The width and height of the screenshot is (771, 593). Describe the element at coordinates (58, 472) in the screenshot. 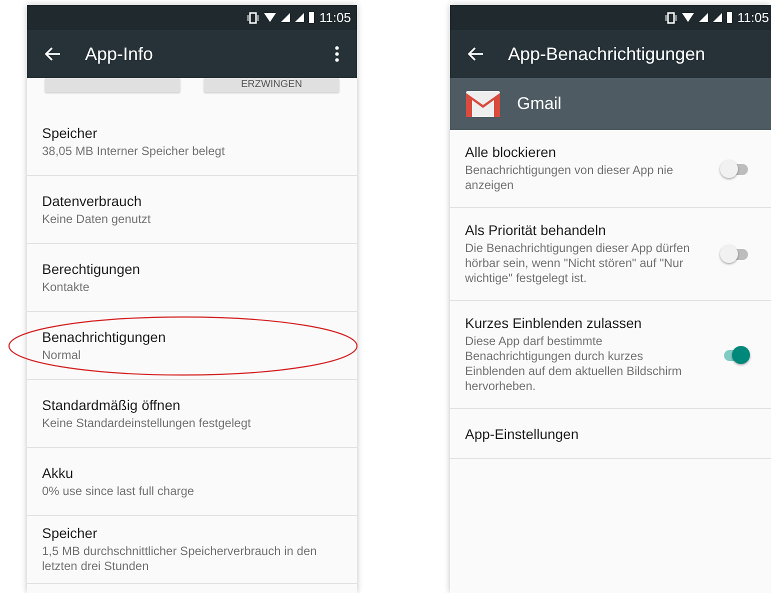

I see `item-title: Akku` at that location.